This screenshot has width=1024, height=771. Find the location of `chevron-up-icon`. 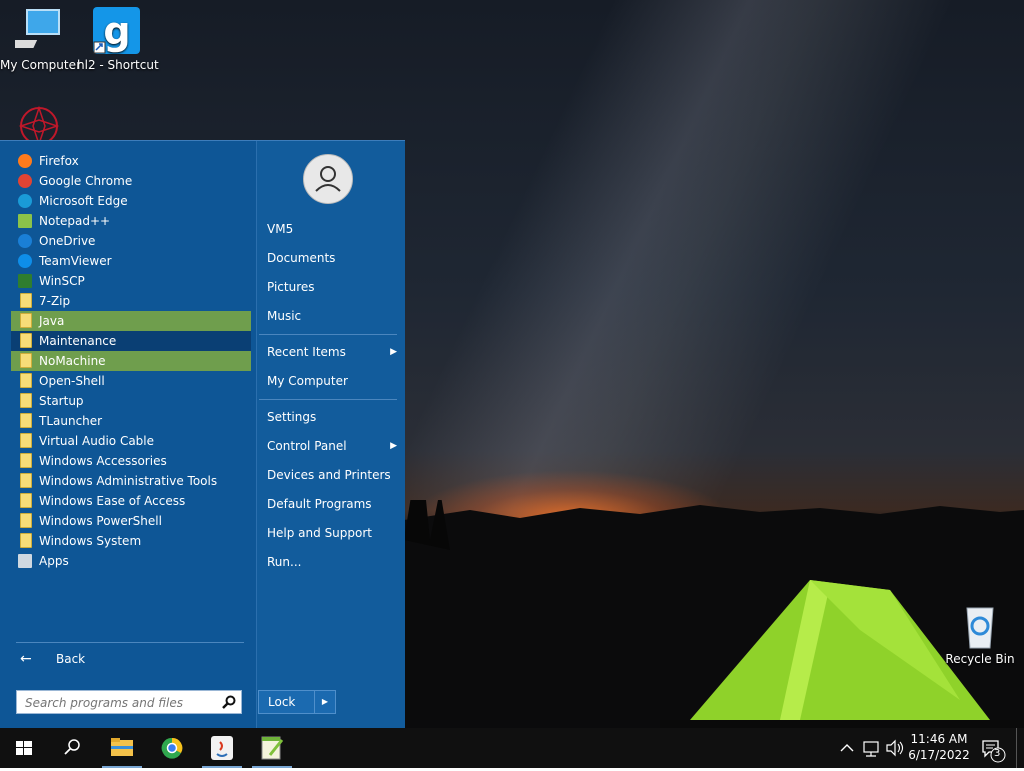

chevron-up-icon is located at coordinates (847, 748).